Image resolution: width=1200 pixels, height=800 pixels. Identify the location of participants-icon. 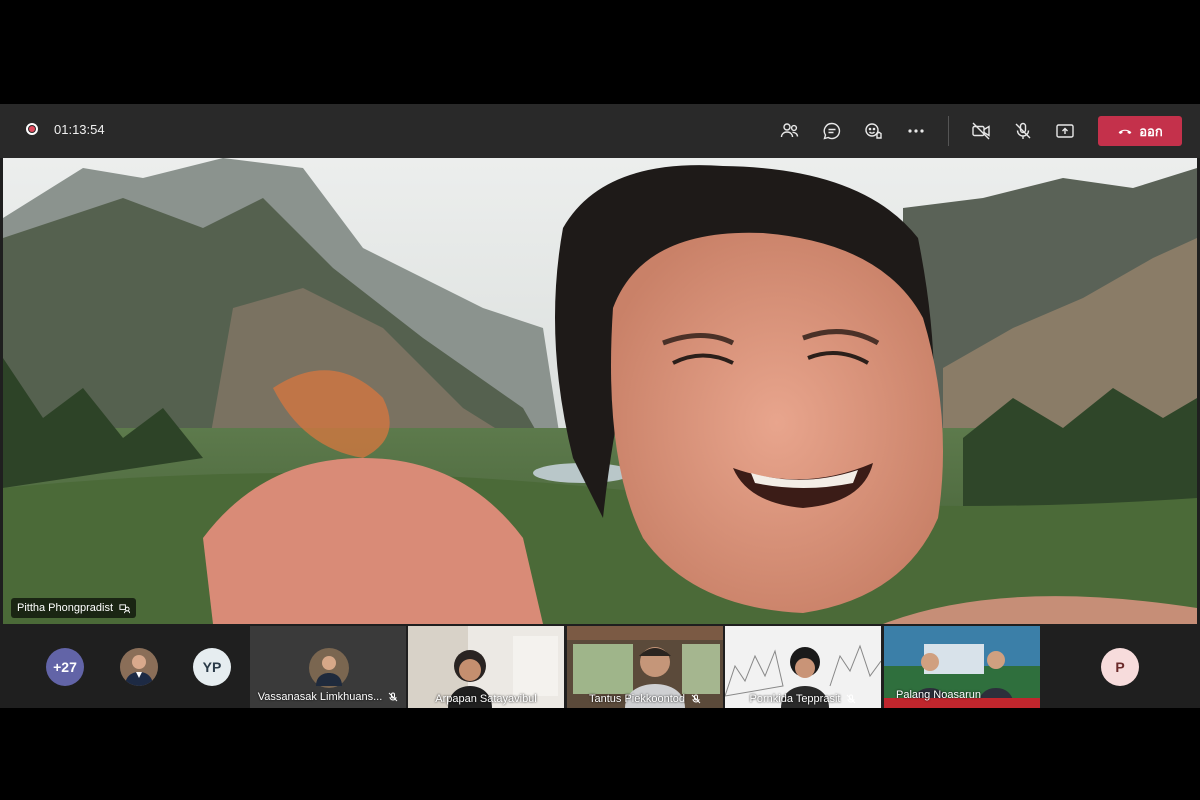
(789, 130).